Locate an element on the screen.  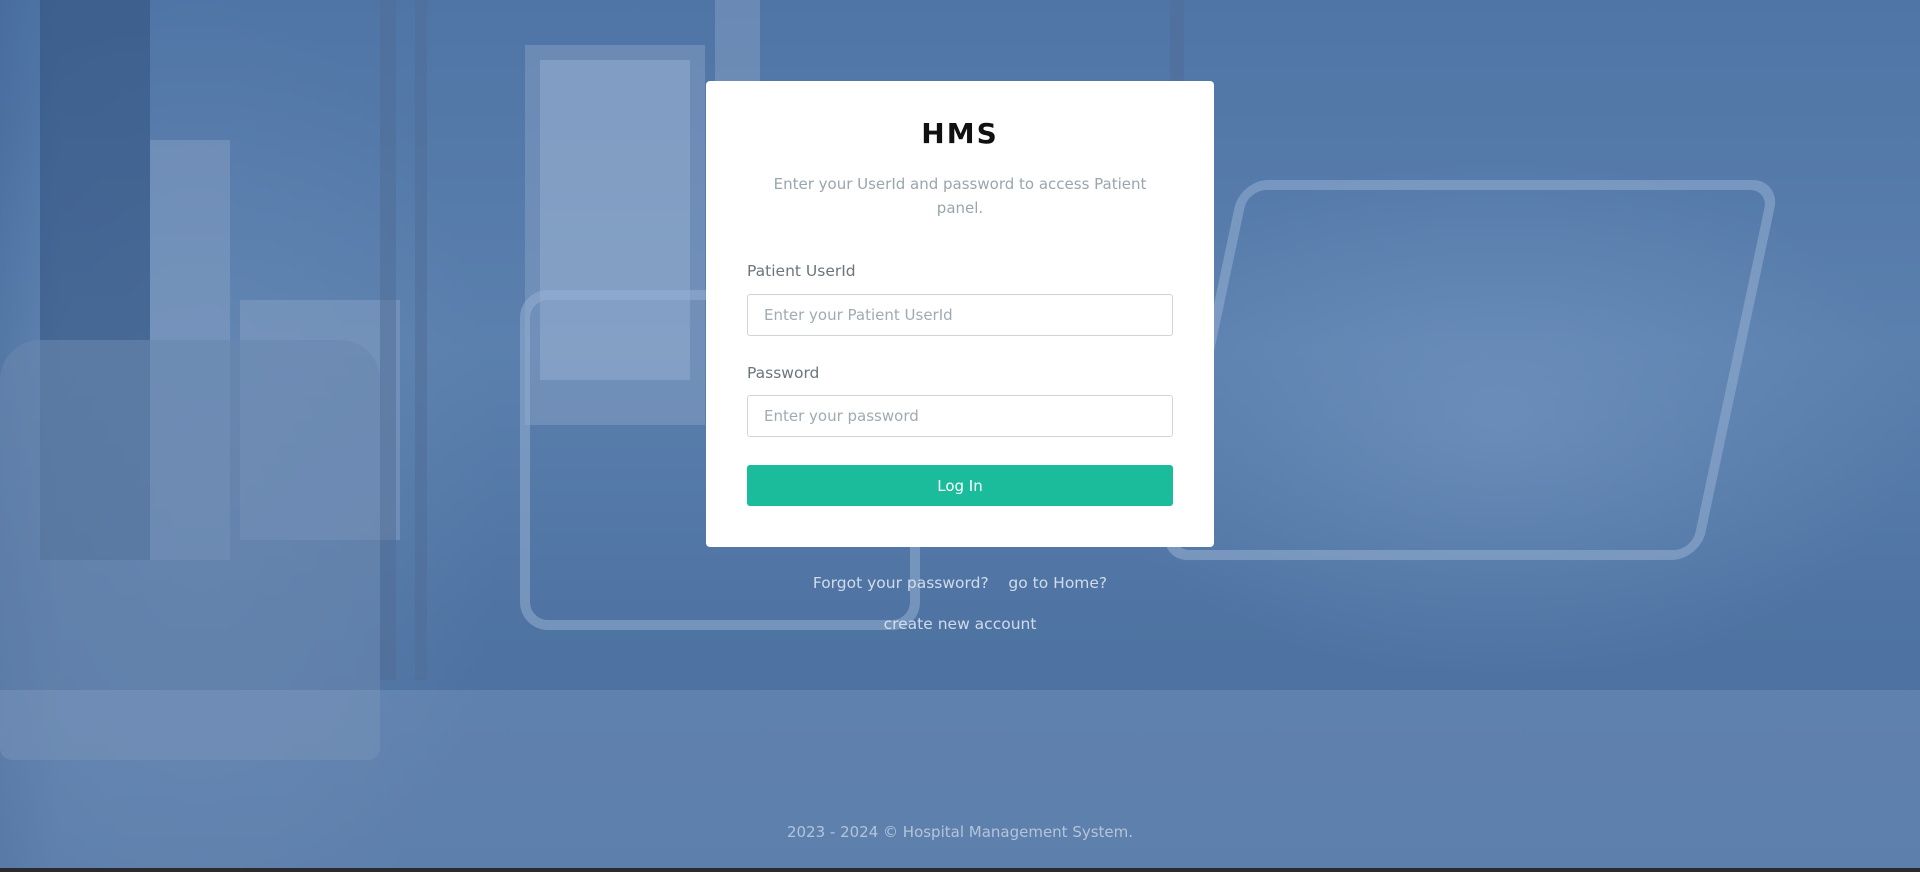
auth-links: Forgot your password? go to Home? is located at coordinates (960, 583).